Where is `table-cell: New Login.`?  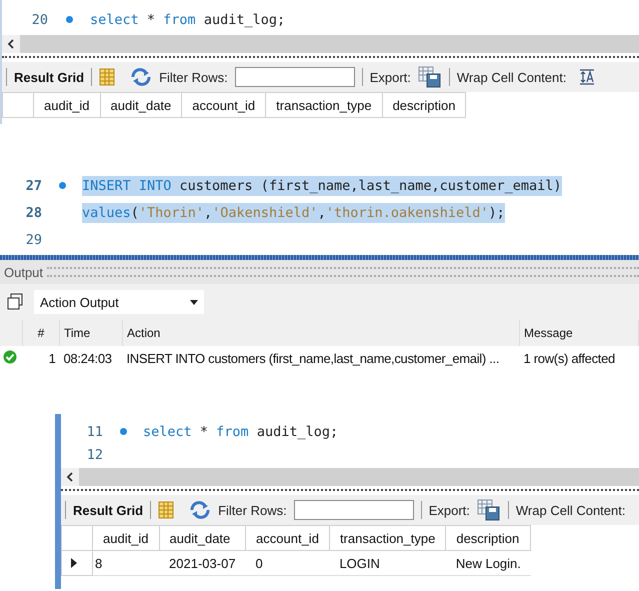
table-cell: New Login. is located at coordinates (488, 563).